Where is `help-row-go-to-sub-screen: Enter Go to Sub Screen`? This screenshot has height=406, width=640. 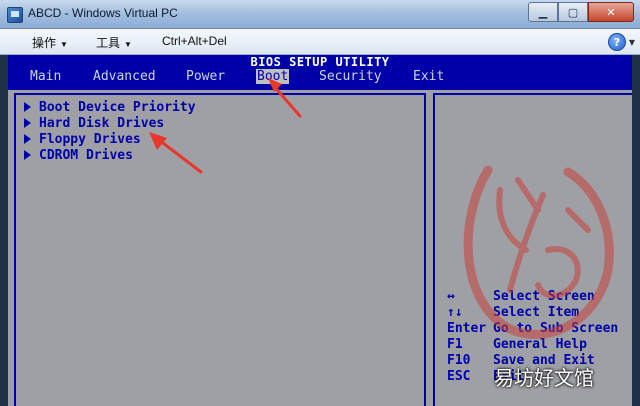 help-row-go-to-sub-screen: Enter Go to Sub Screen is located at coordinates (532, 328).